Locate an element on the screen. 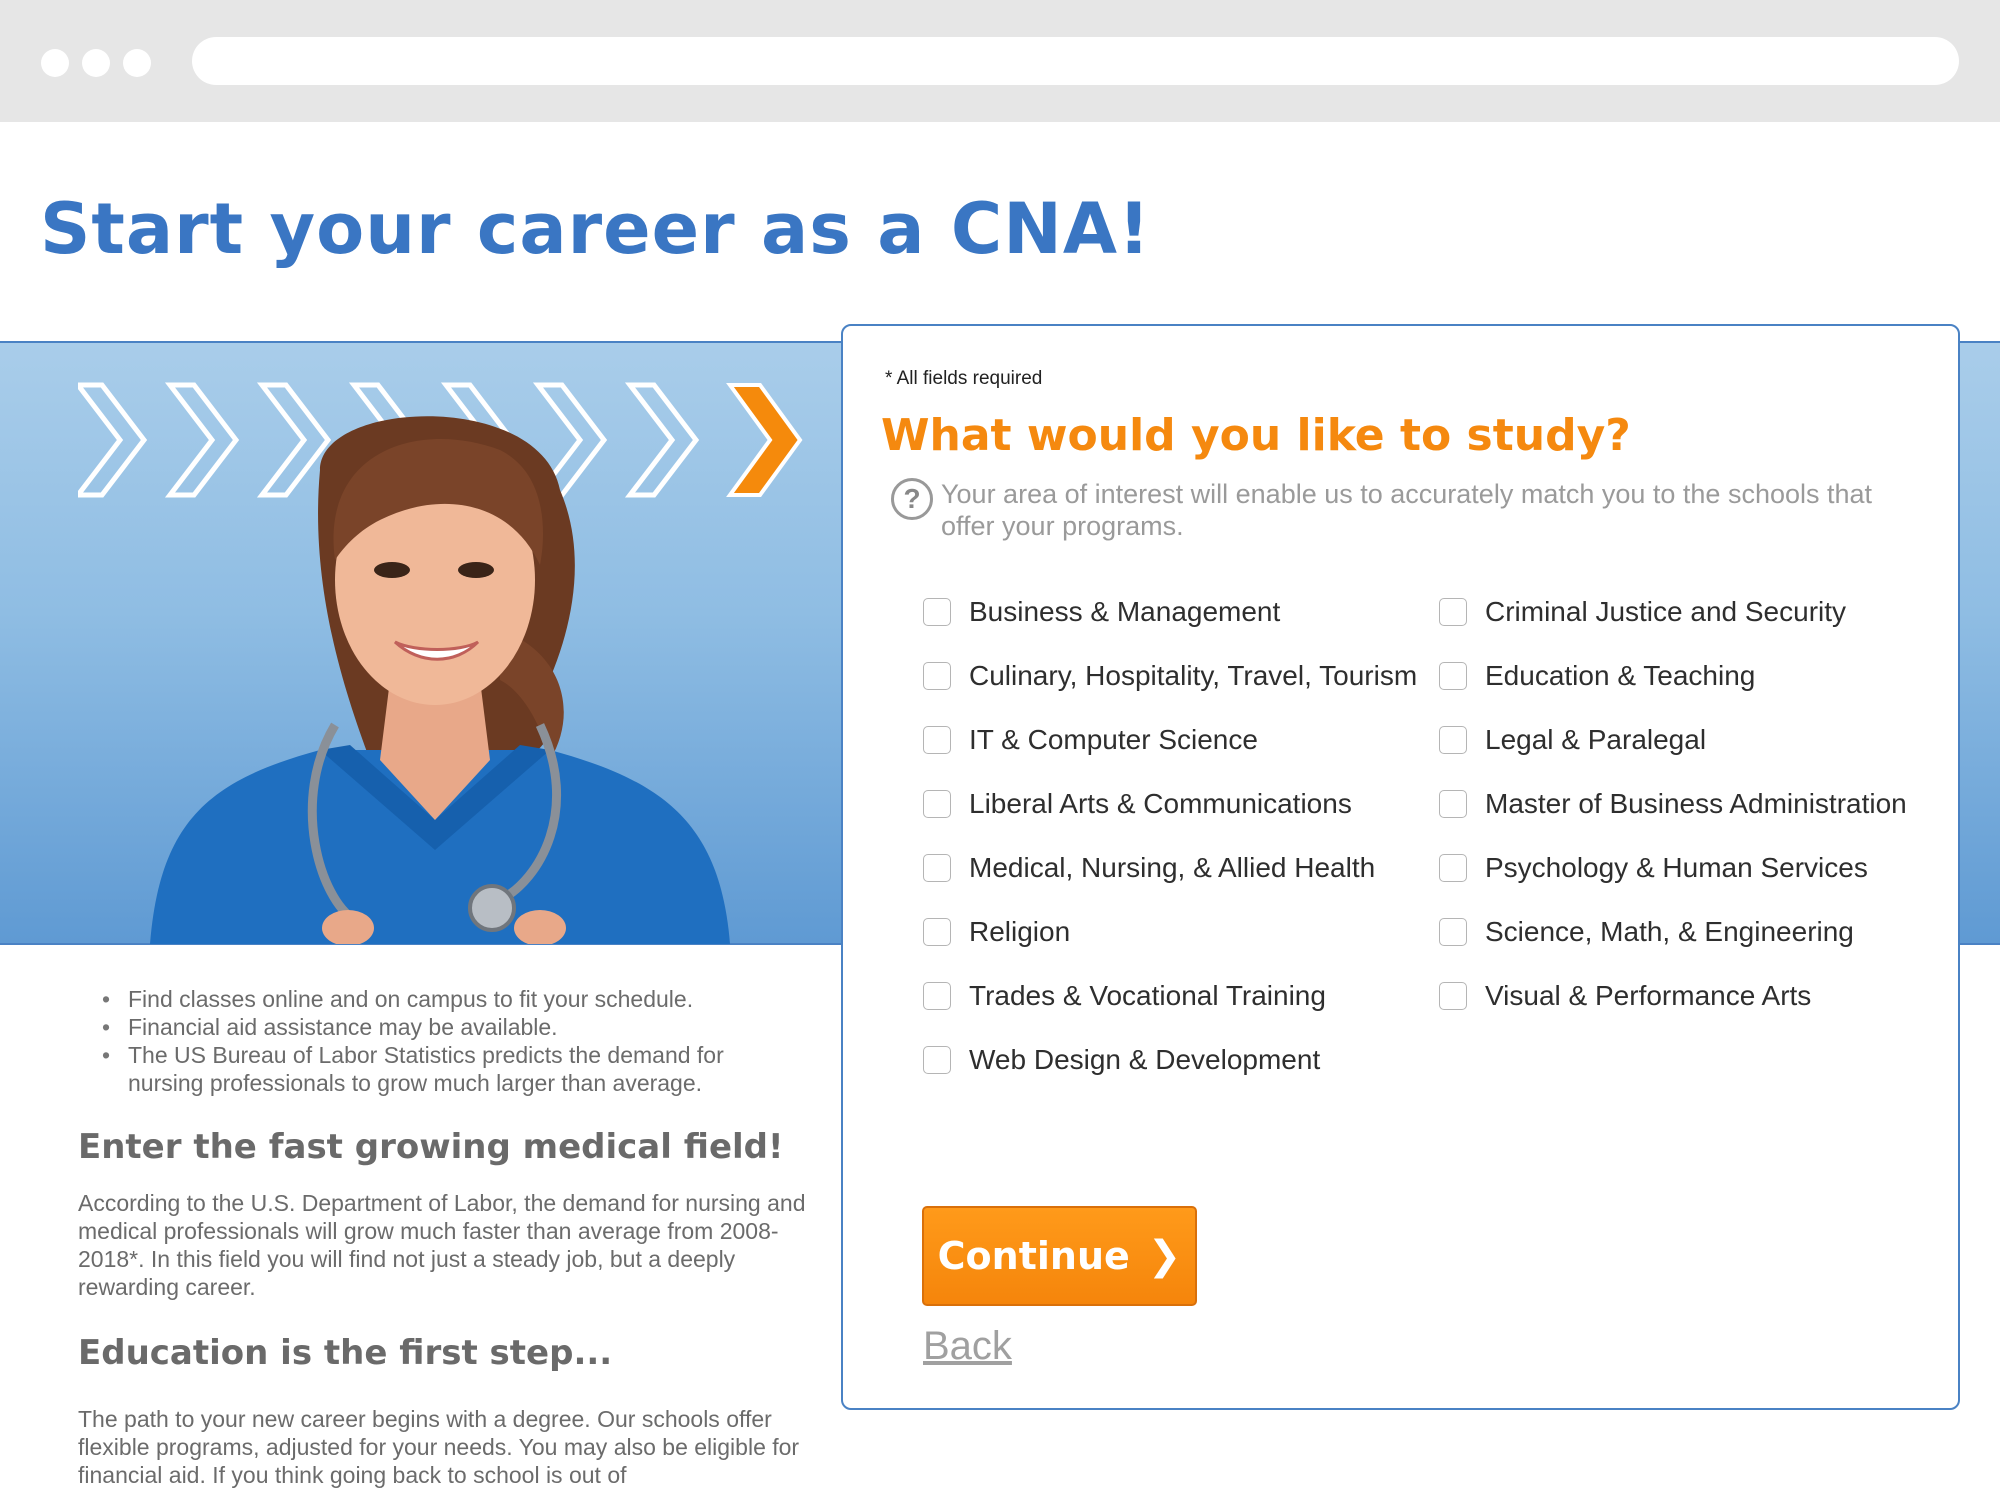 Image resolution: width=2000 pixels, height=1500 pixels. option-visual-performance-arts: Visual & Performance Arts is located at coordinates (1625, 996).